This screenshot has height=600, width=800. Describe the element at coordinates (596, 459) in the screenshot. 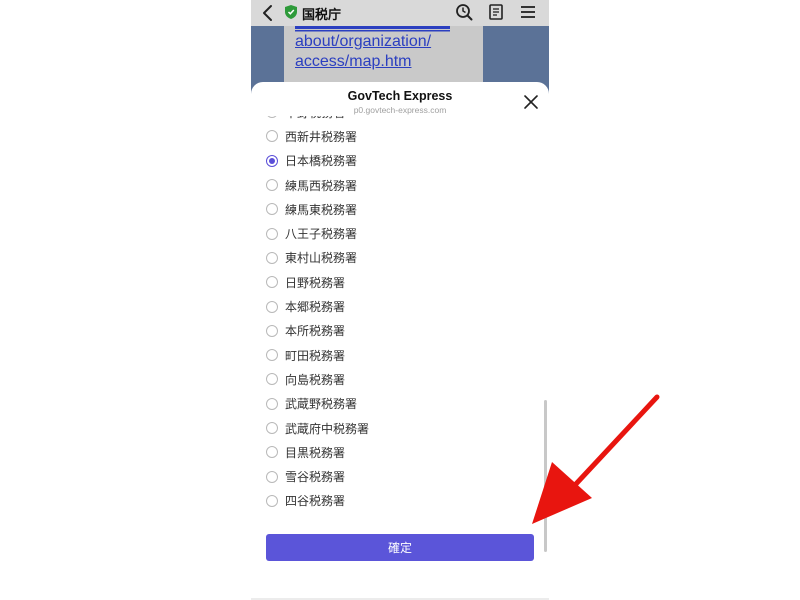

I see `annotation-arrow-icon` at that location.